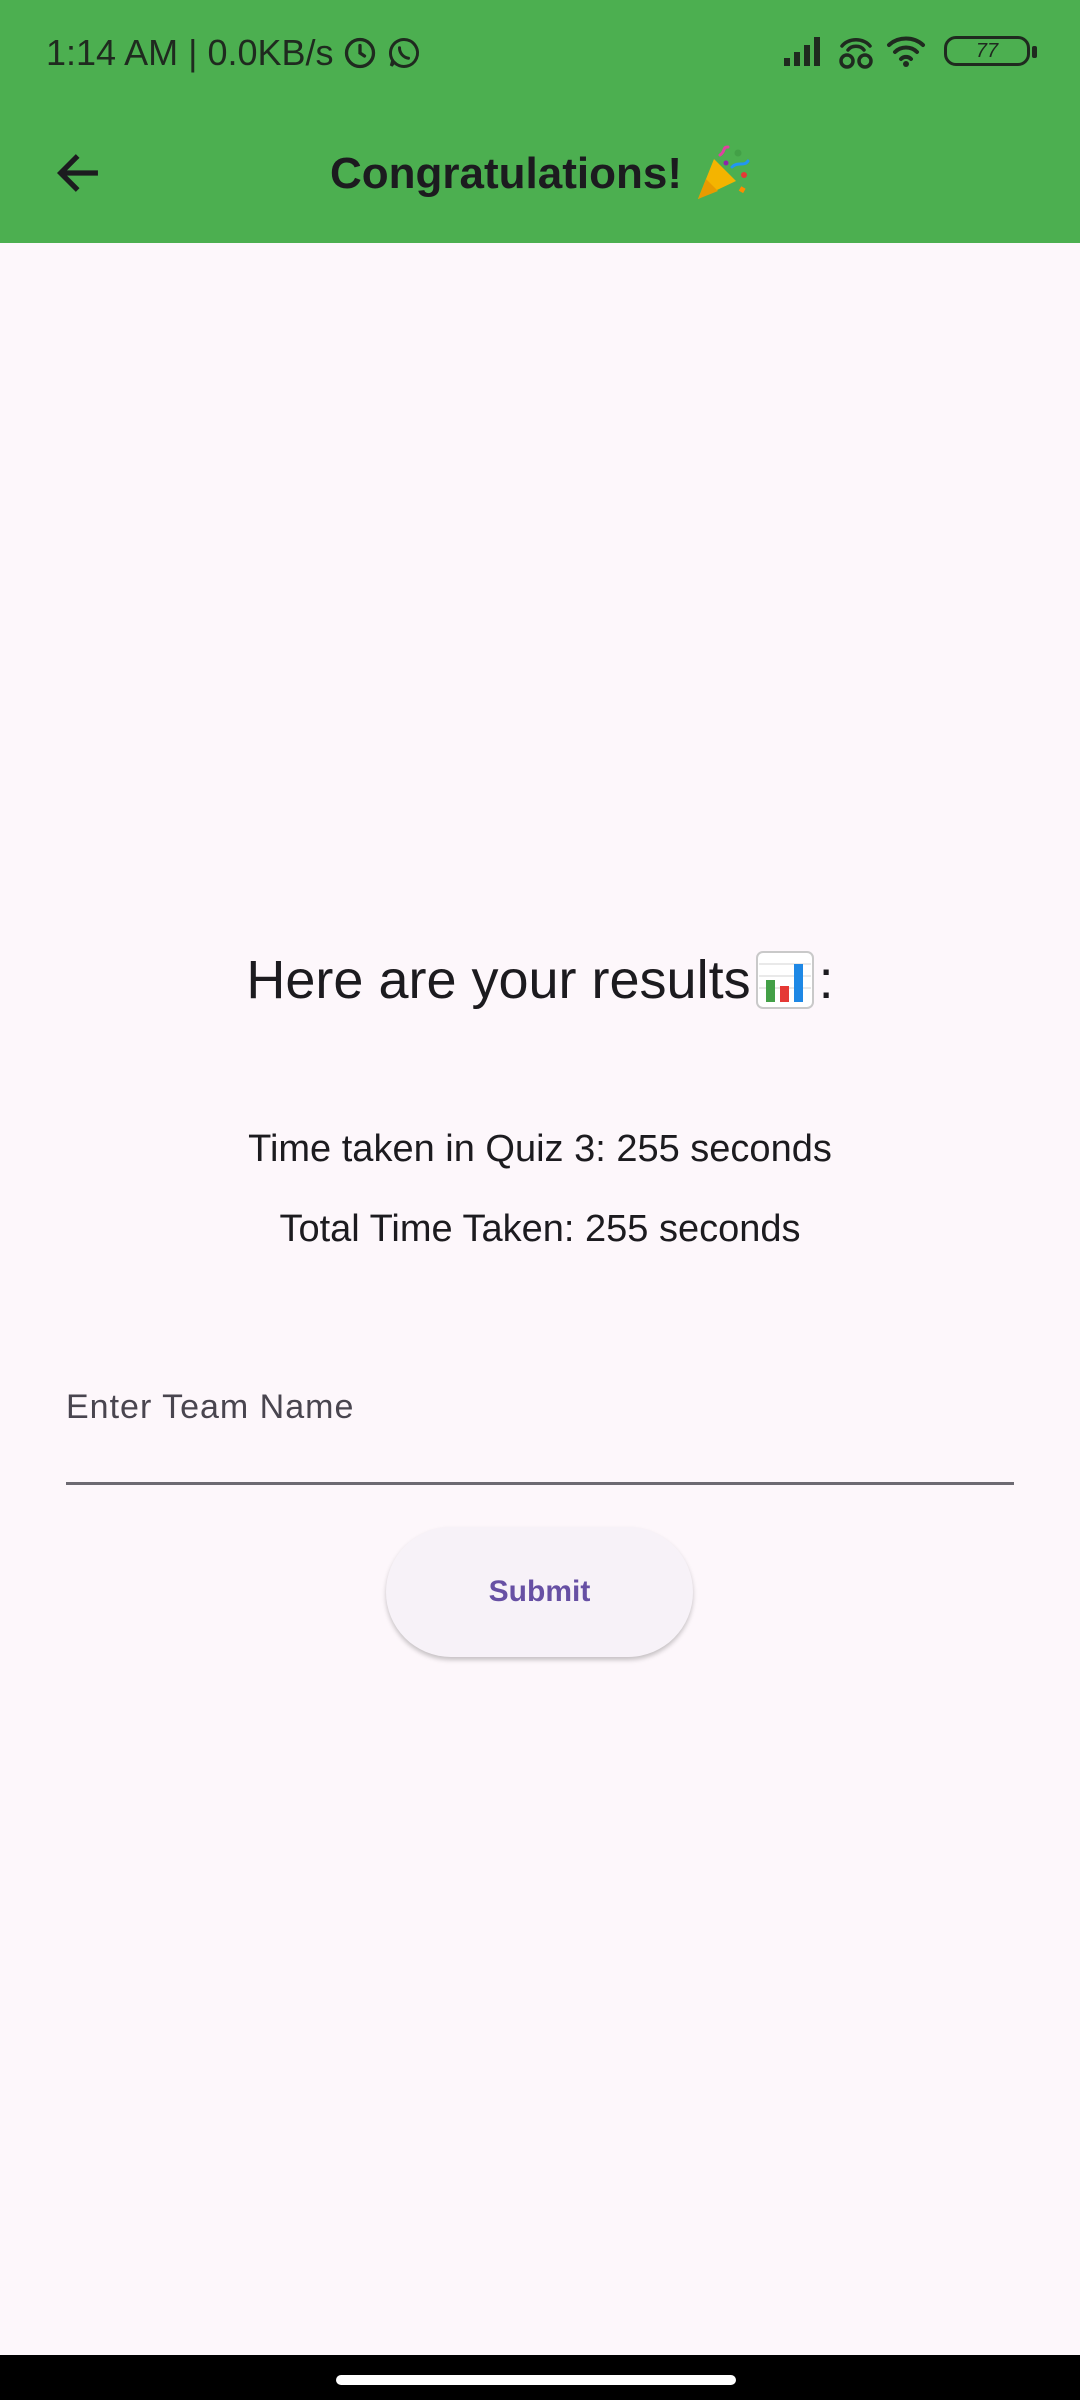 This screenshot has height=2400, width=1080. I want to click on team-name-field: Enter Team Name, so click(542, 1427).